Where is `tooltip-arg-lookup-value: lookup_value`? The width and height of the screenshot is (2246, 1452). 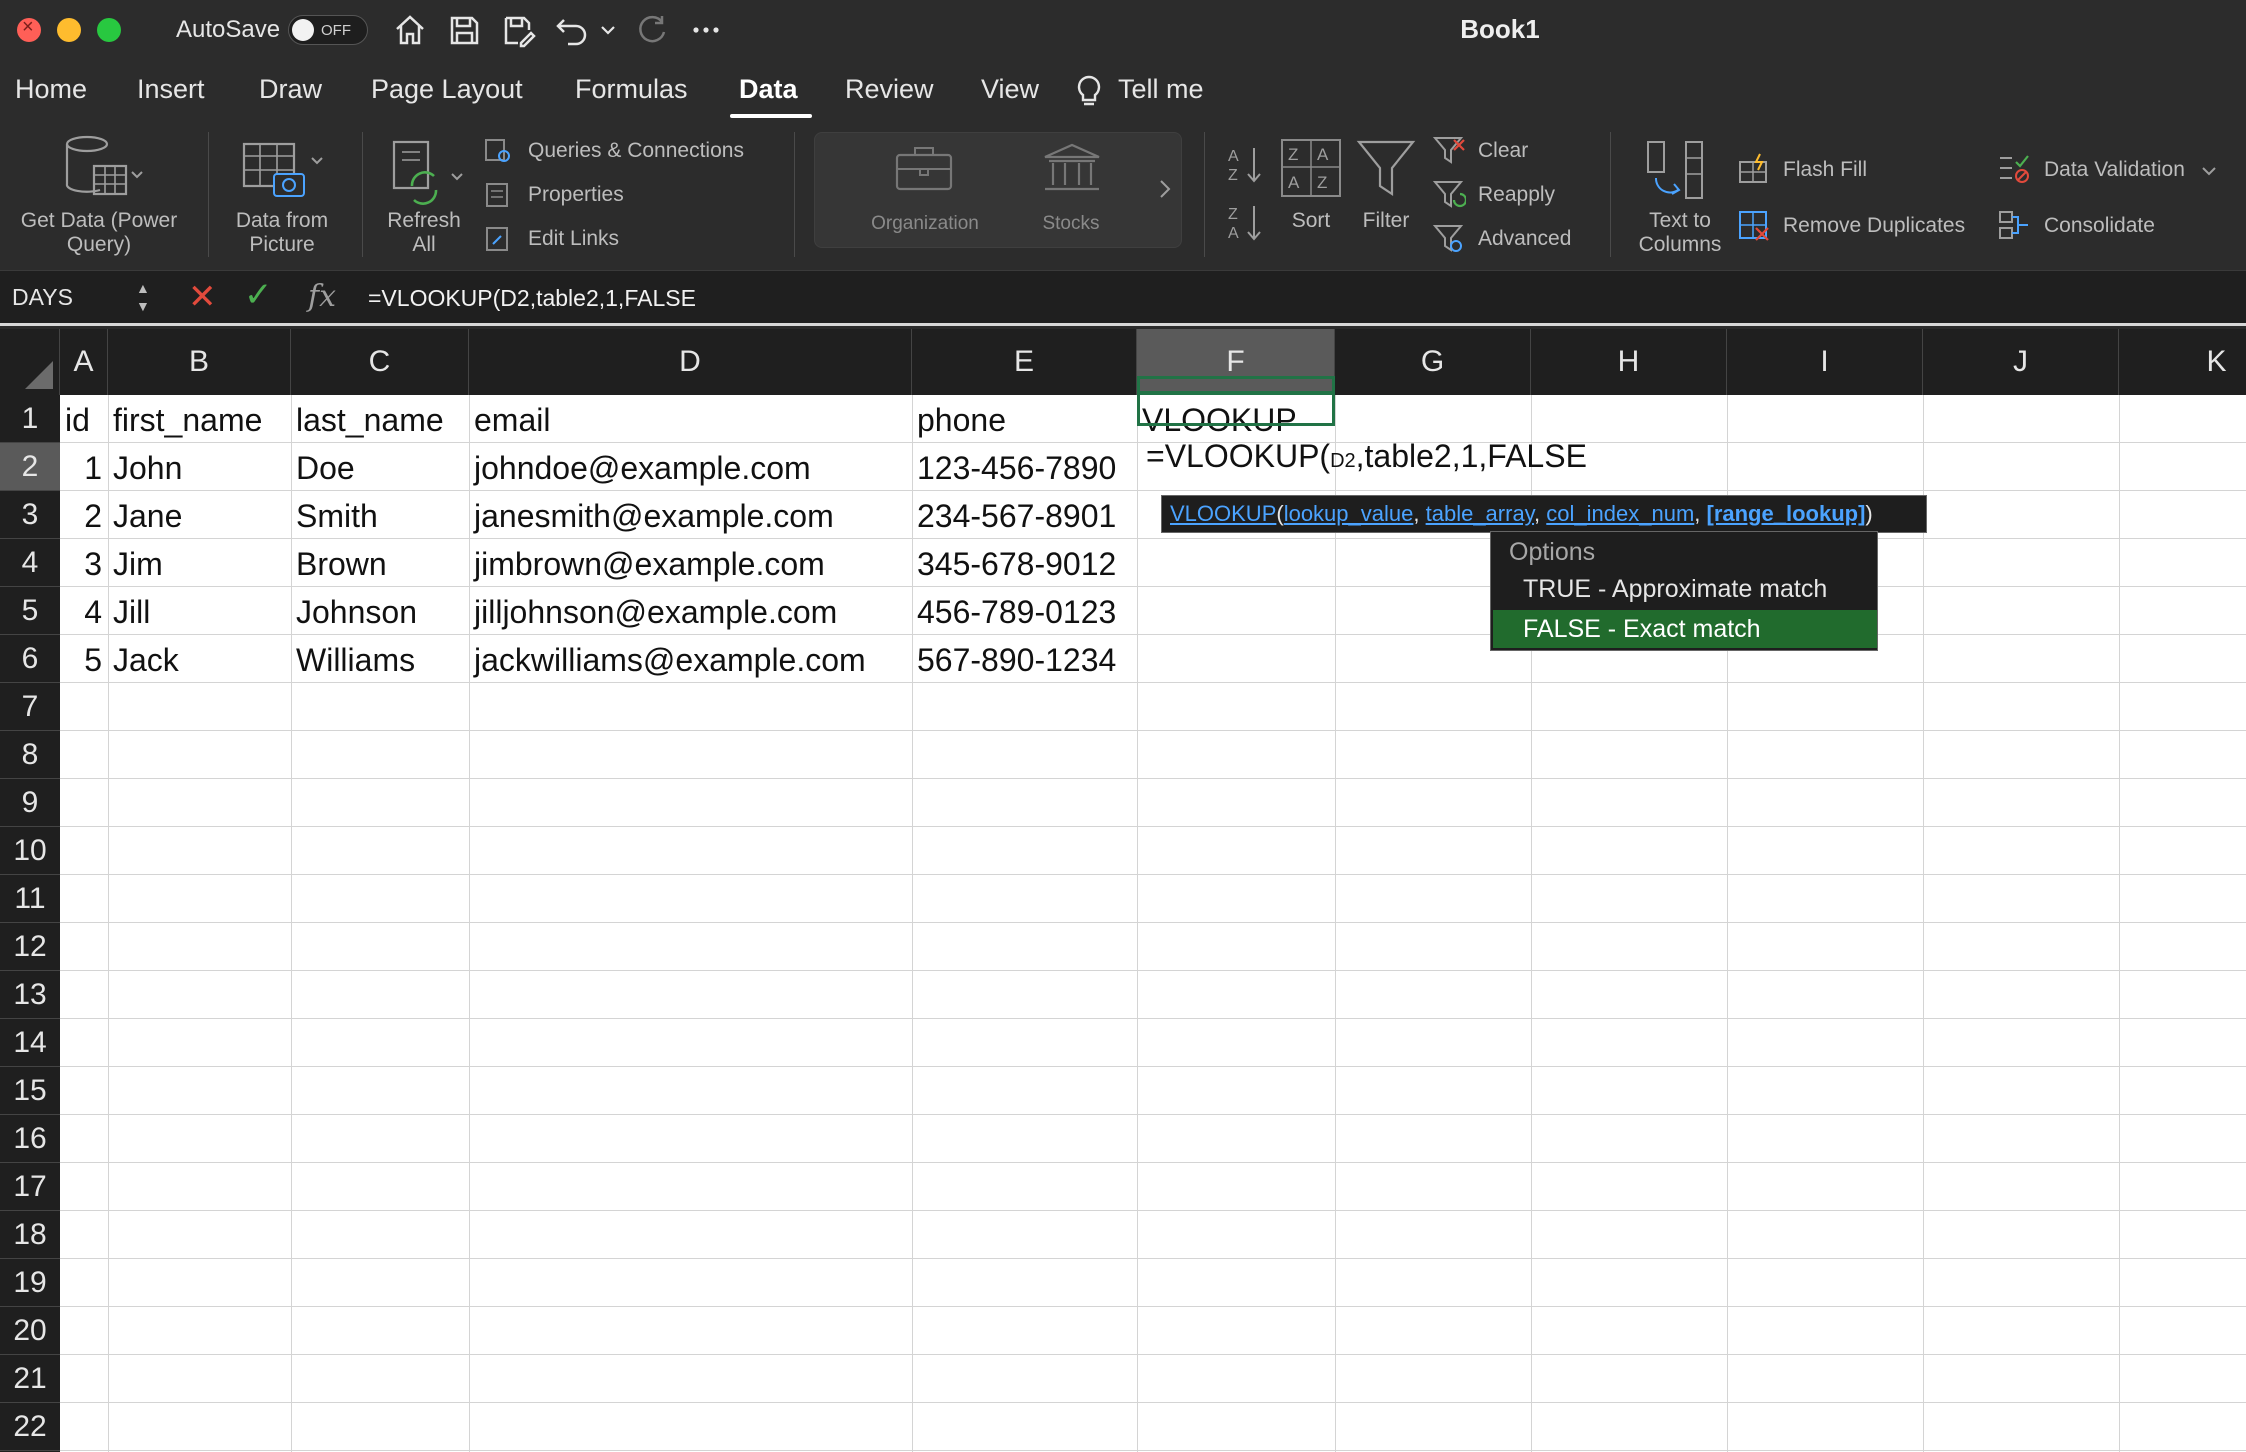 tooltip-arg-lookup-value: lookup_value is located at coordinates (1349, 513).